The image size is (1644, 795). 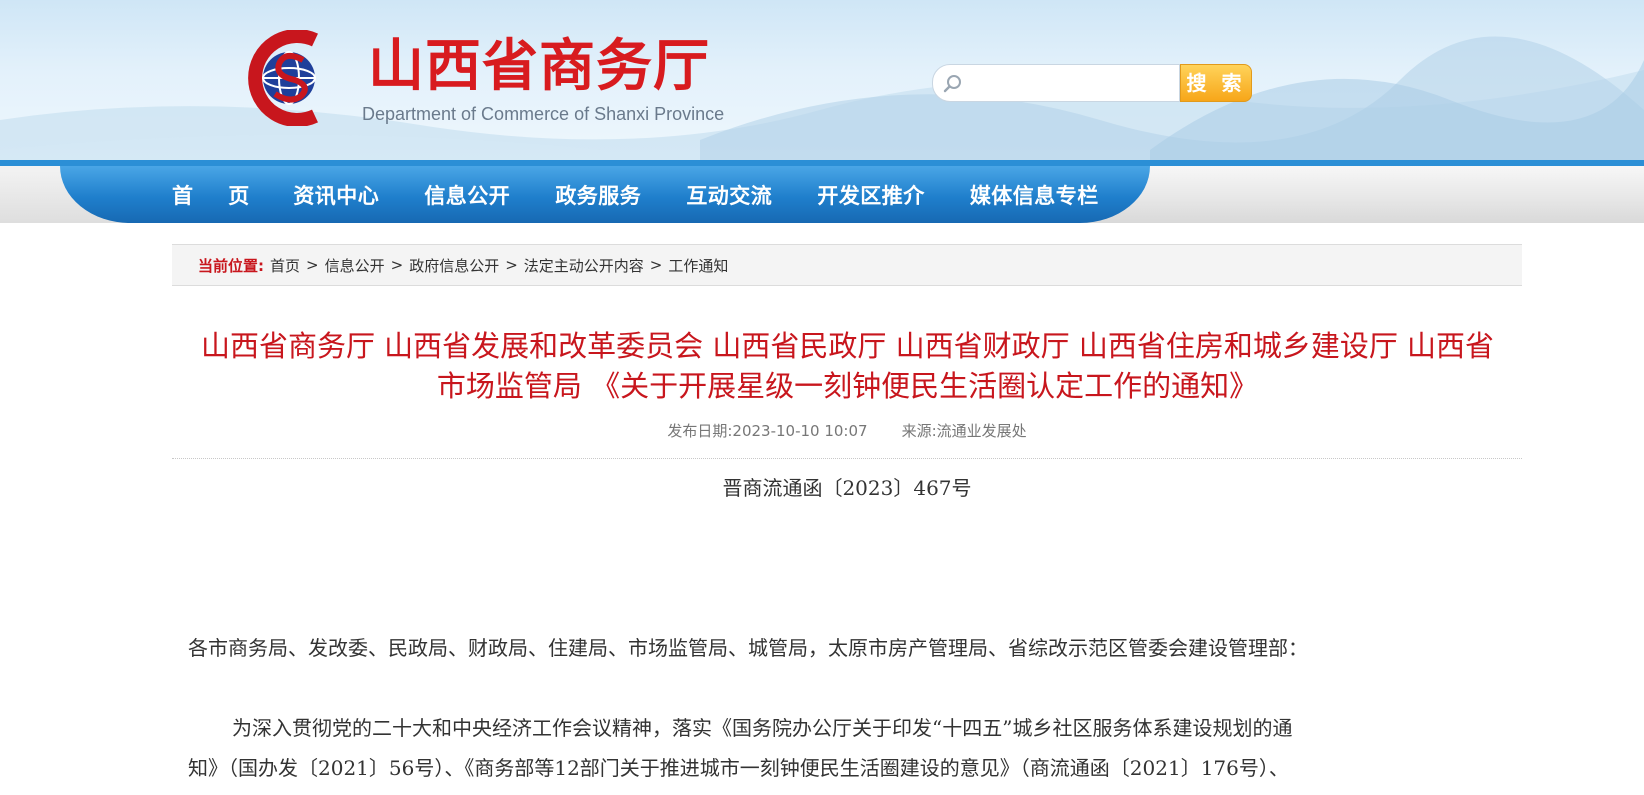 What do you see at coordinates (800, 431) in the screenshot?
I see `publish-date: 2023-10-10 10:07` at bounding box center [800, 431].